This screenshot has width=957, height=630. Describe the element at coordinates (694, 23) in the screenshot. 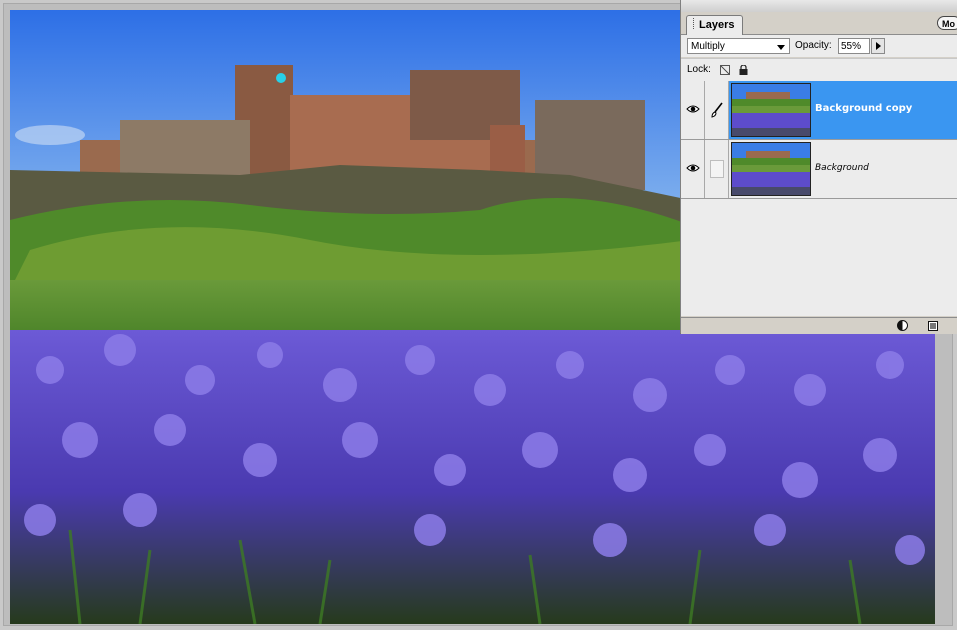

I see `tab-grip-icon` at that location.